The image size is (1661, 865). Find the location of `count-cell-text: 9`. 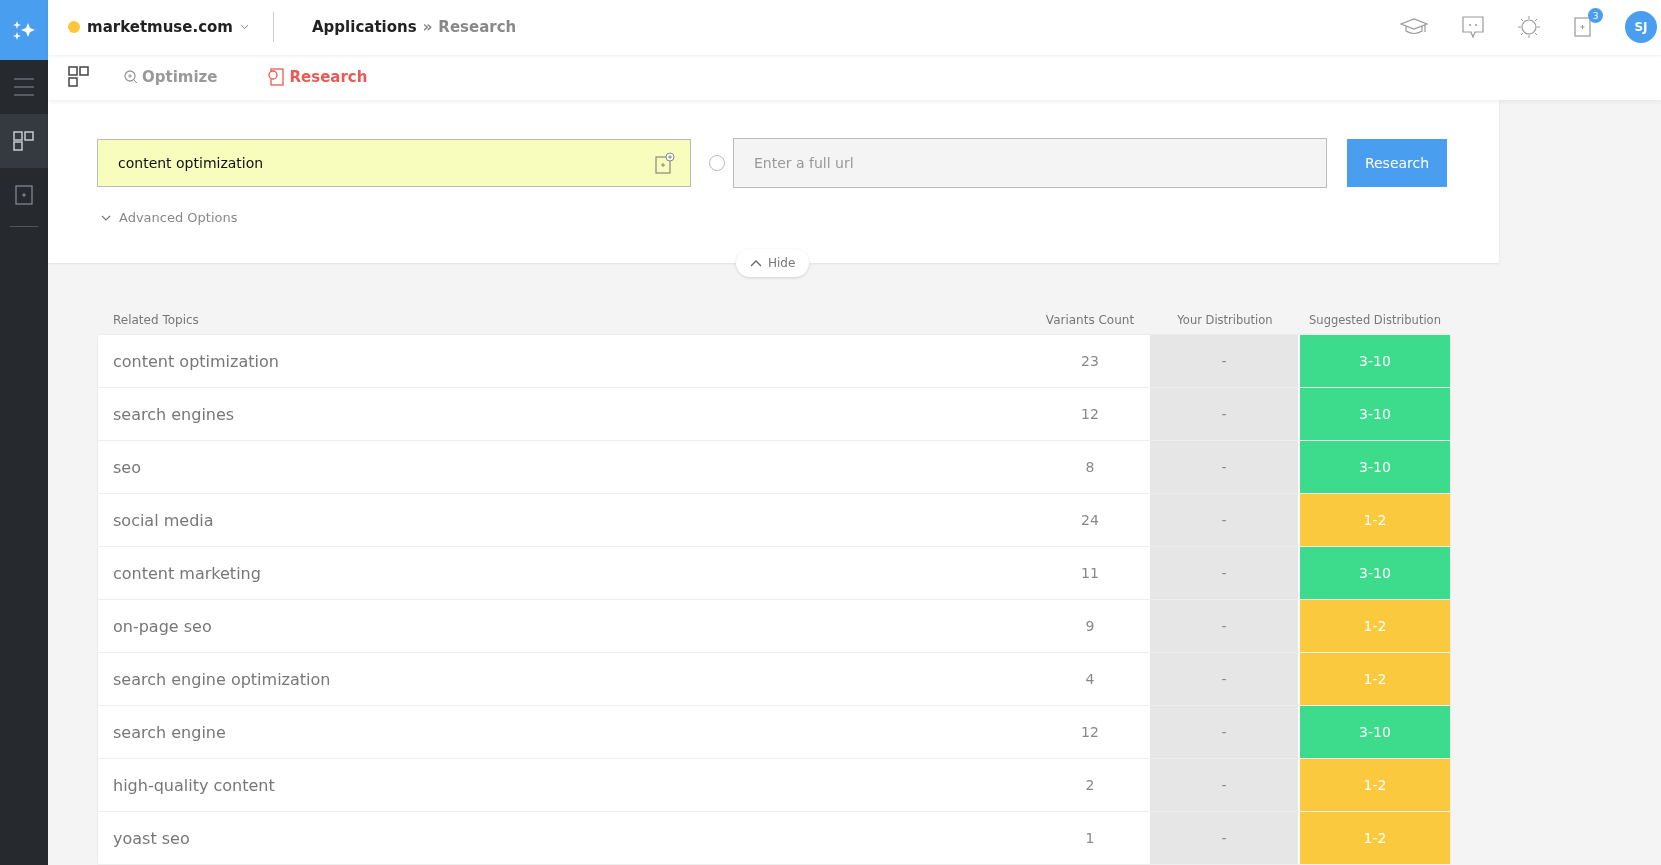

count-cell-text: 9 is located at coordinates (1090, 626).